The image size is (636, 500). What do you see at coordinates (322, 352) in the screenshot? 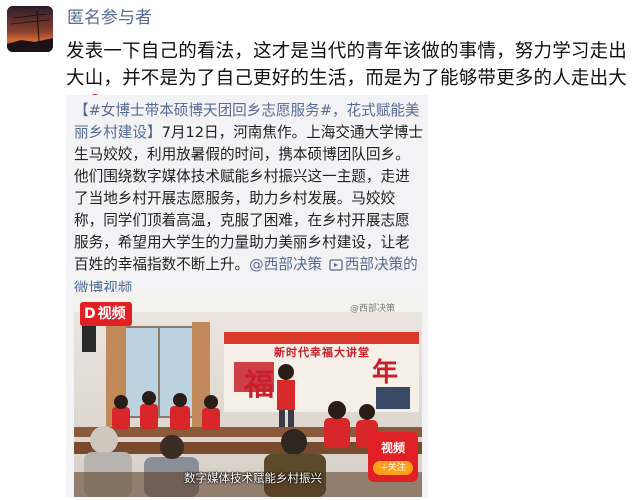
I see `banner-text: 新时代幸福大讲堂` at bounding box center [322, 352].